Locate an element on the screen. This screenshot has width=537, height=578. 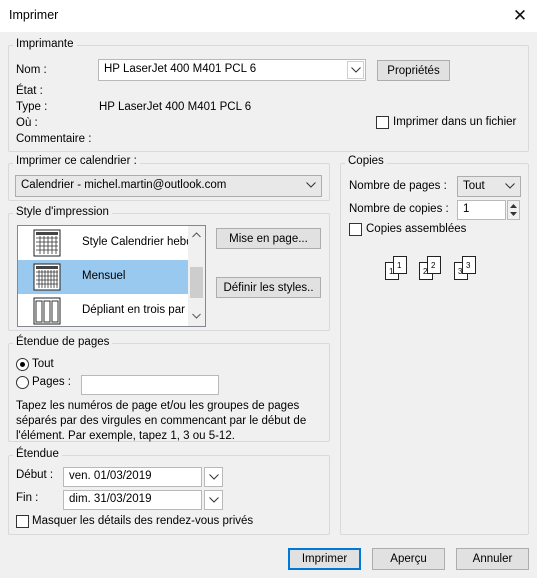
title-bar is located at coordinates (268, 16).